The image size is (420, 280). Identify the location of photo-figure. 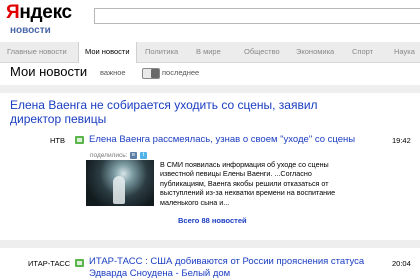
(119, 190).